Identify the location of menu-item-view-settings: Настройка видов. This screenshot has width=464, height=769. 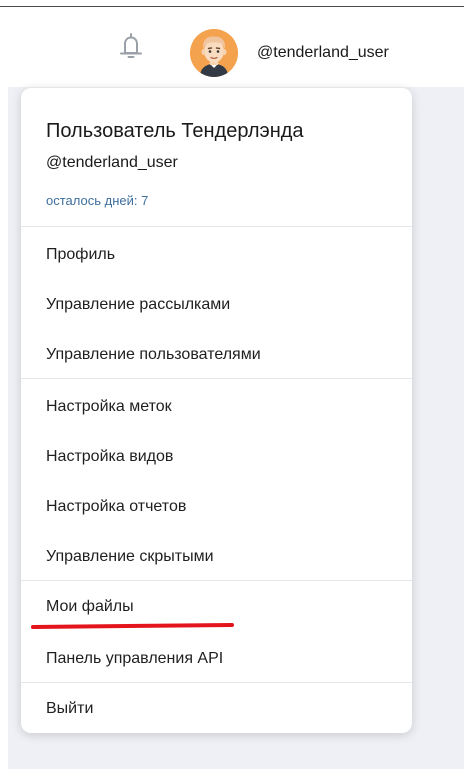
(216, 457).